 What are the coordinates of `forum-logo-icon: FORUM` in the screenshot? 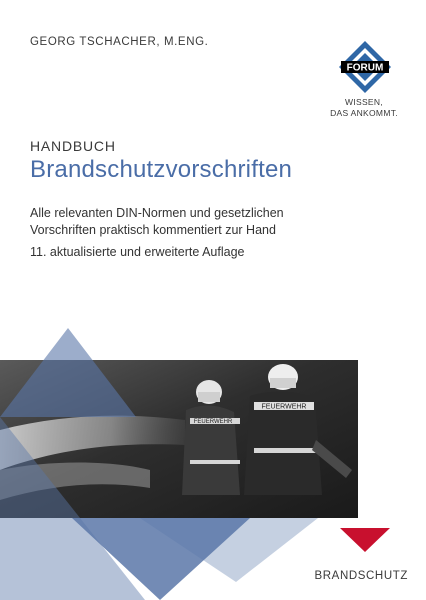 It's located at (365, 67).